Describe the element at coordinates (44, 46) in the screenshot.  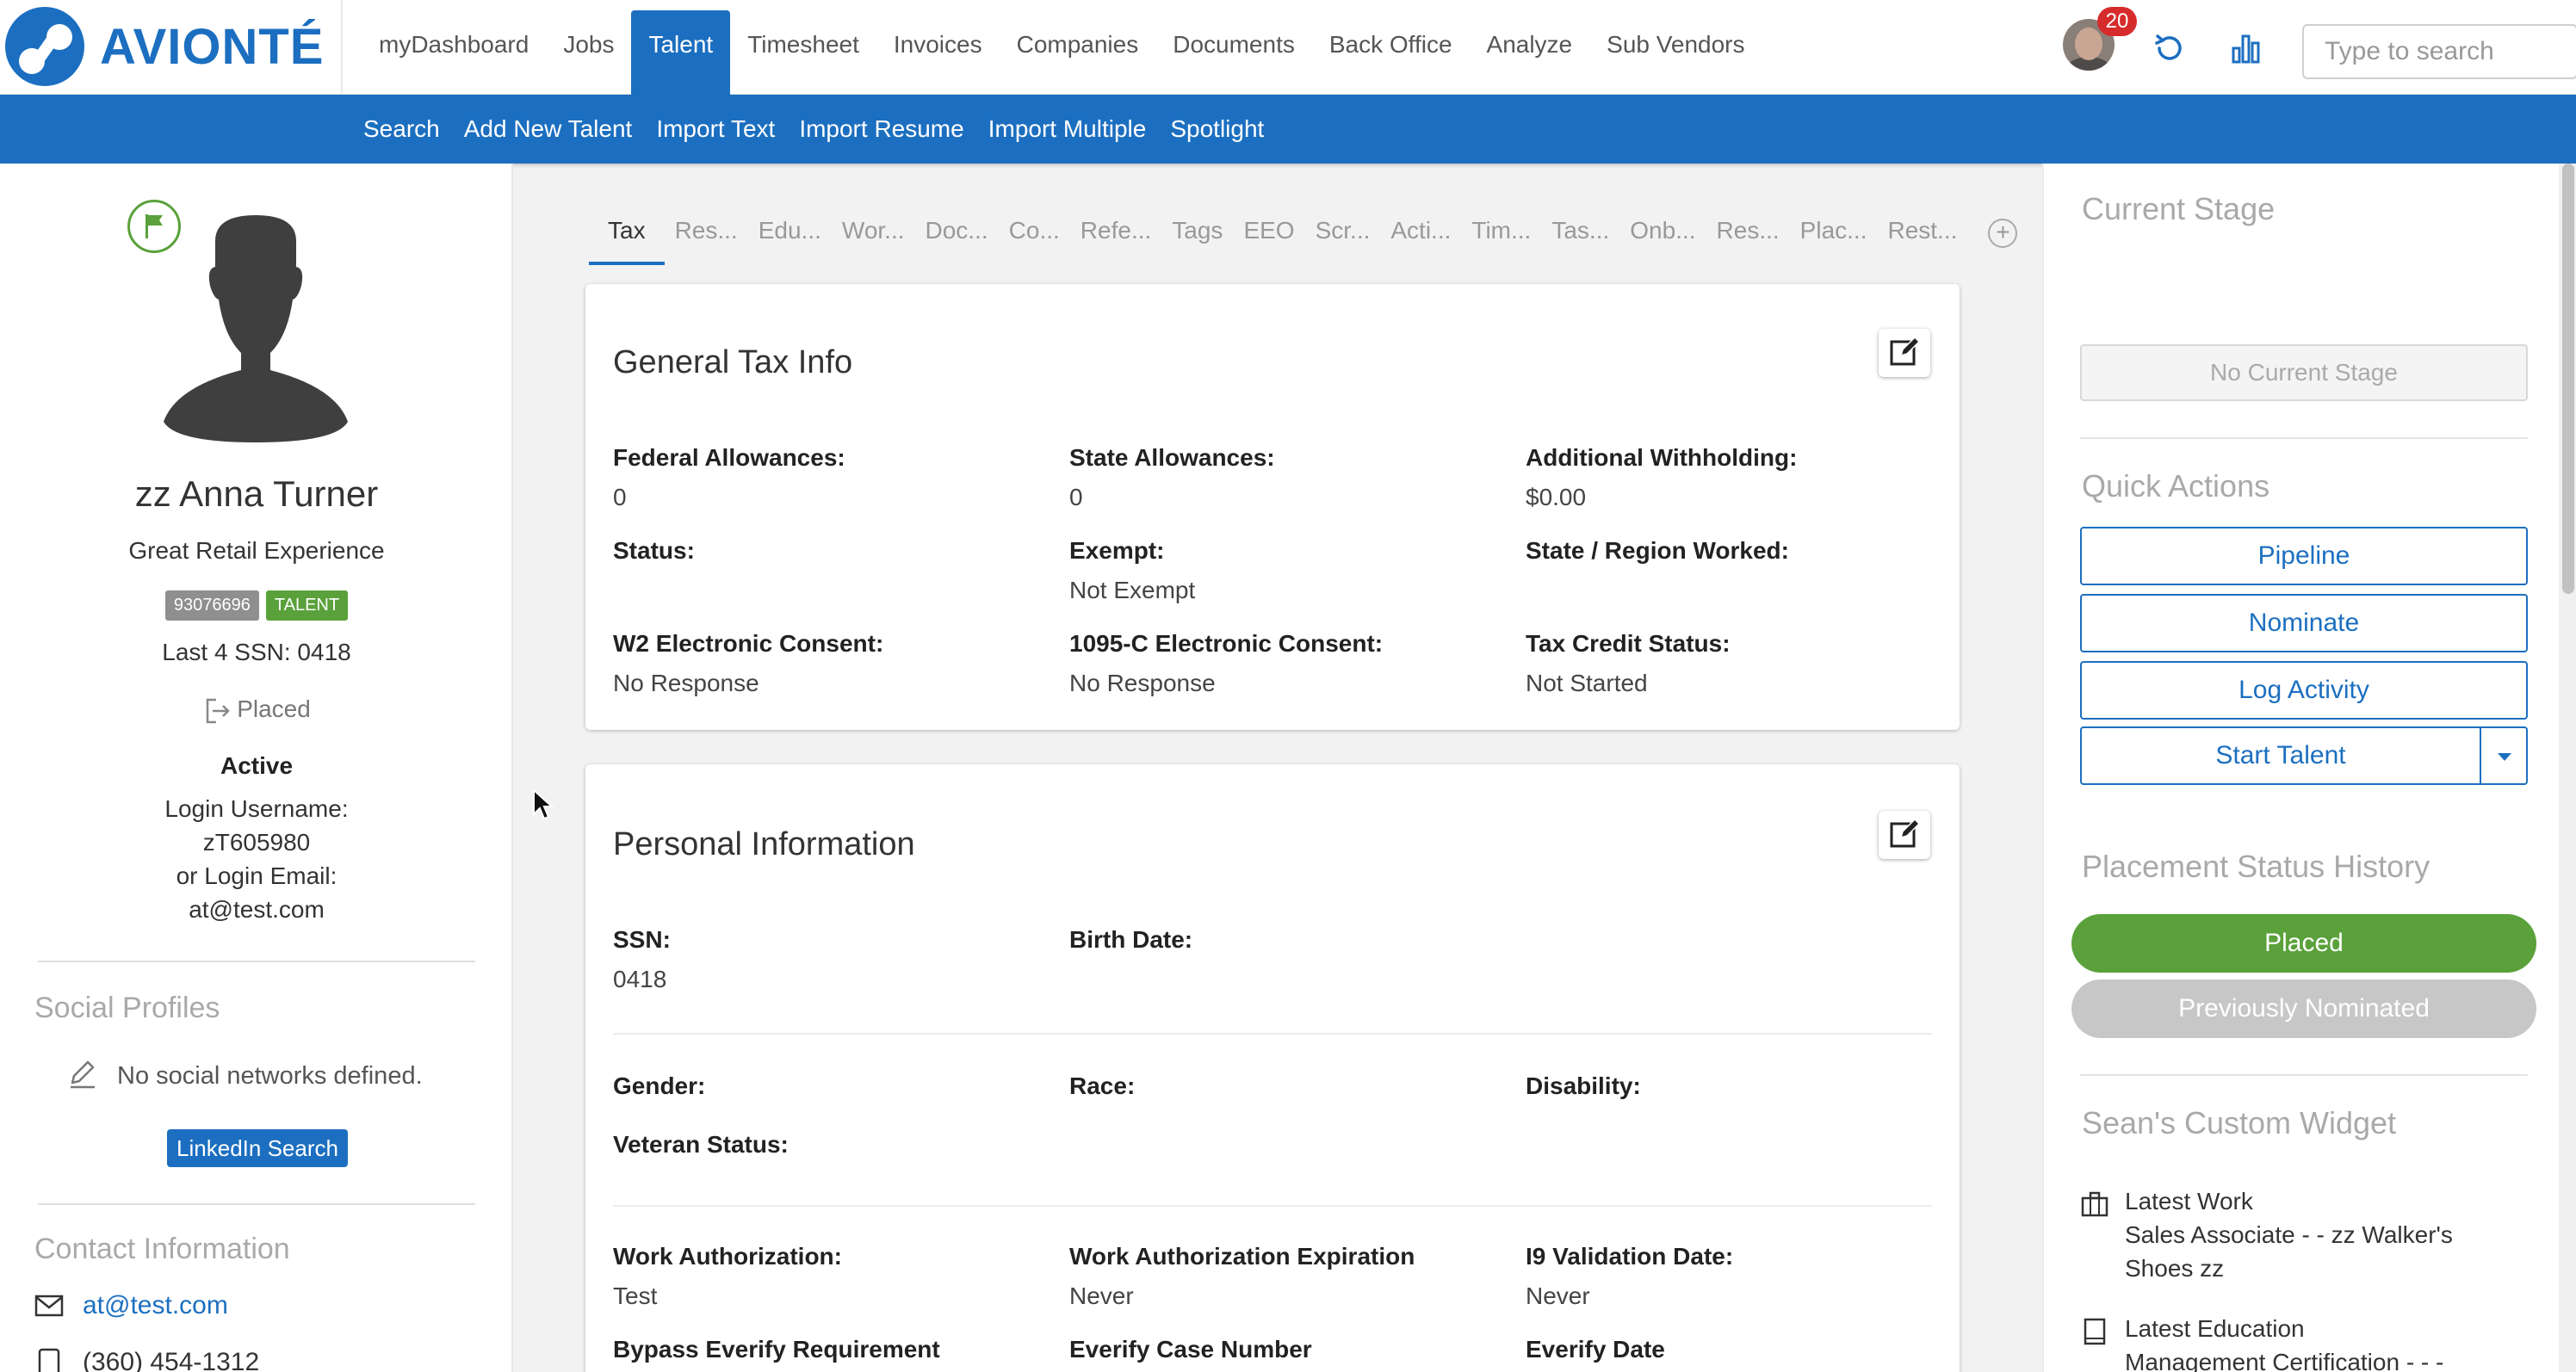
I see `avionte-logo-icon` at that location.